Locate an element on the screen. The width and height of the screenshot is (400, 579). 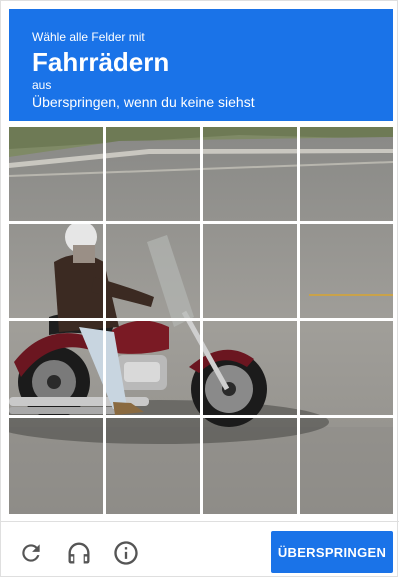
connector-text: aus is located at coordinates (42, 85).